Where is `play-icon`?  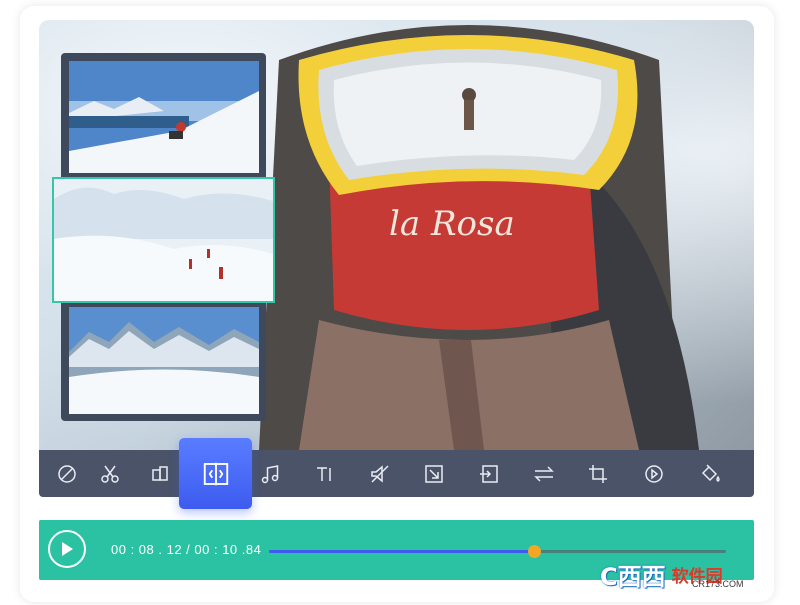 play-icon is located at coordinates (67, 549).